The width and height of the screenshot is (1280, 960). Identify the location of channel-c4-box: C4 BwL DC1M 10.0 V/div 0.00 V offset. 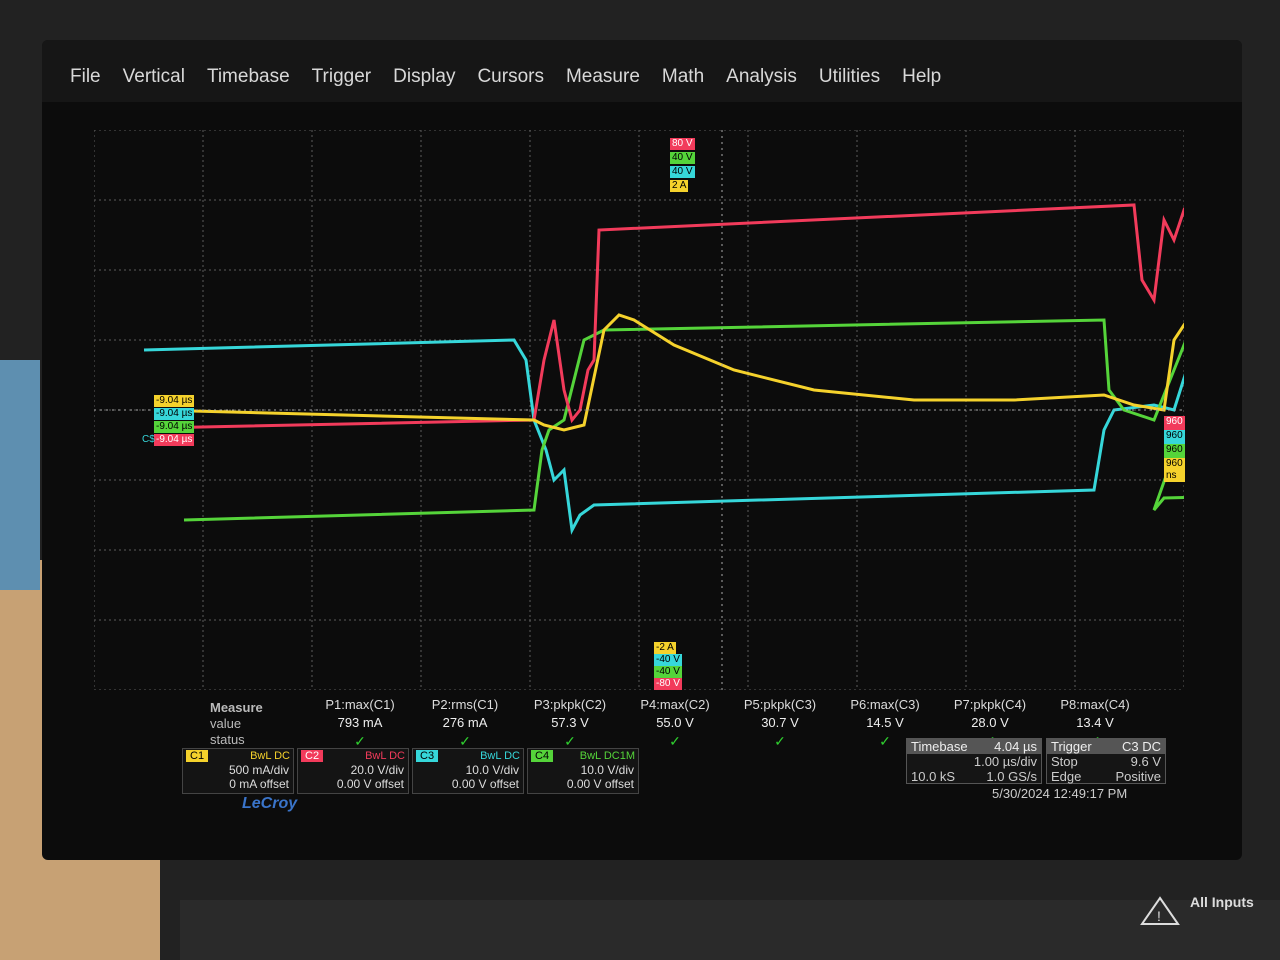
(583, 771).